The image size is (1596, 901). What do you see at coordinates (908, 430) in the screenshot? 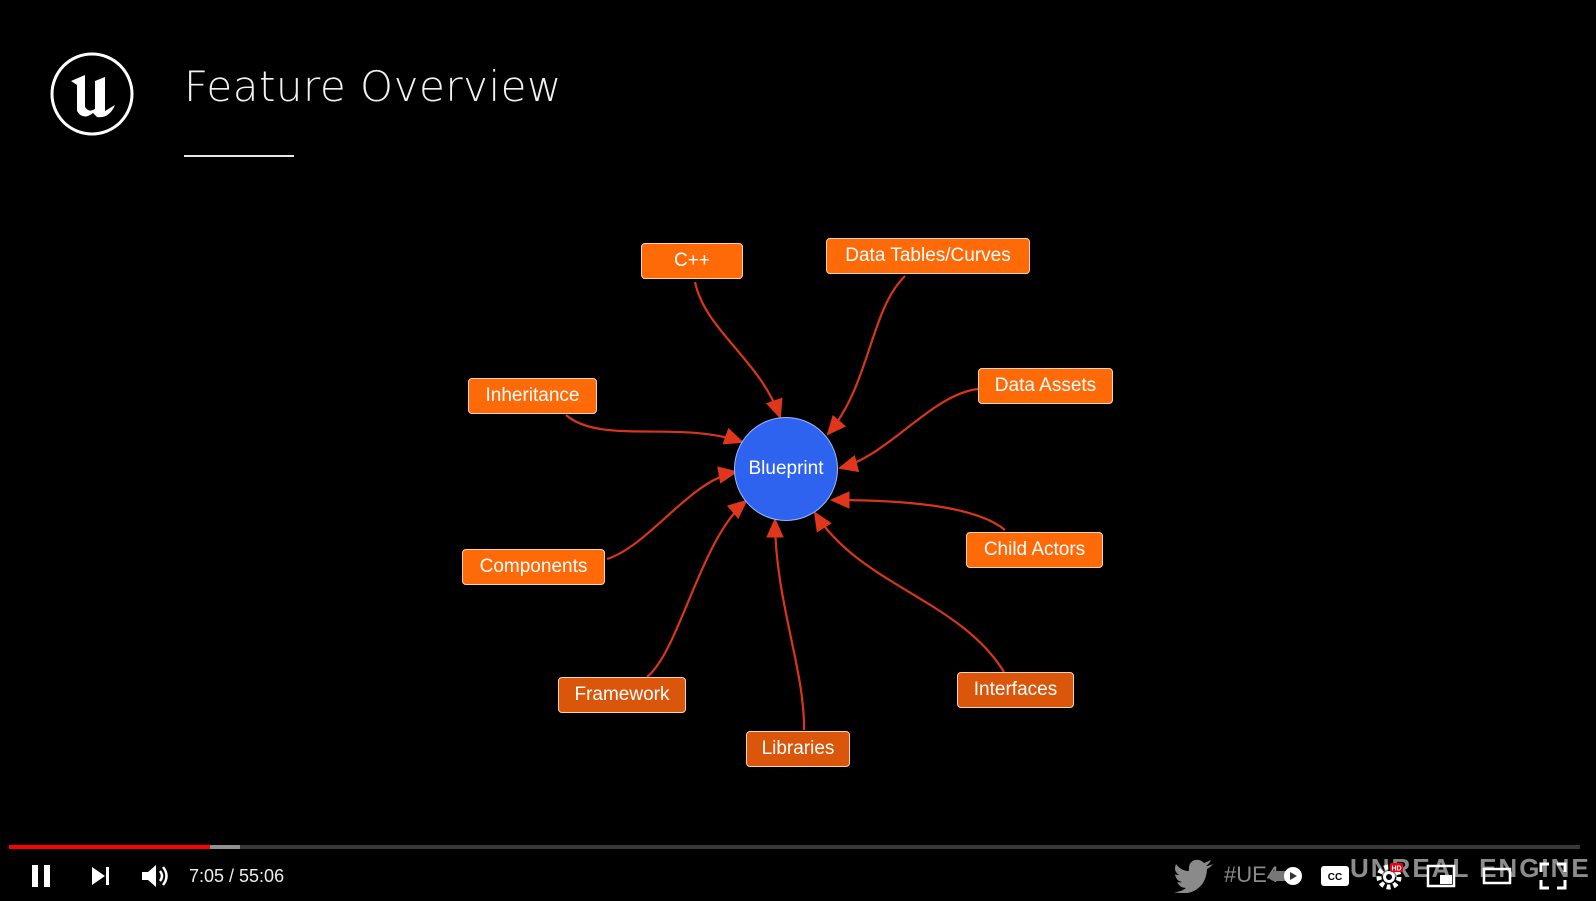
I see `edge-data-assets` at bounding box center [908, 430].